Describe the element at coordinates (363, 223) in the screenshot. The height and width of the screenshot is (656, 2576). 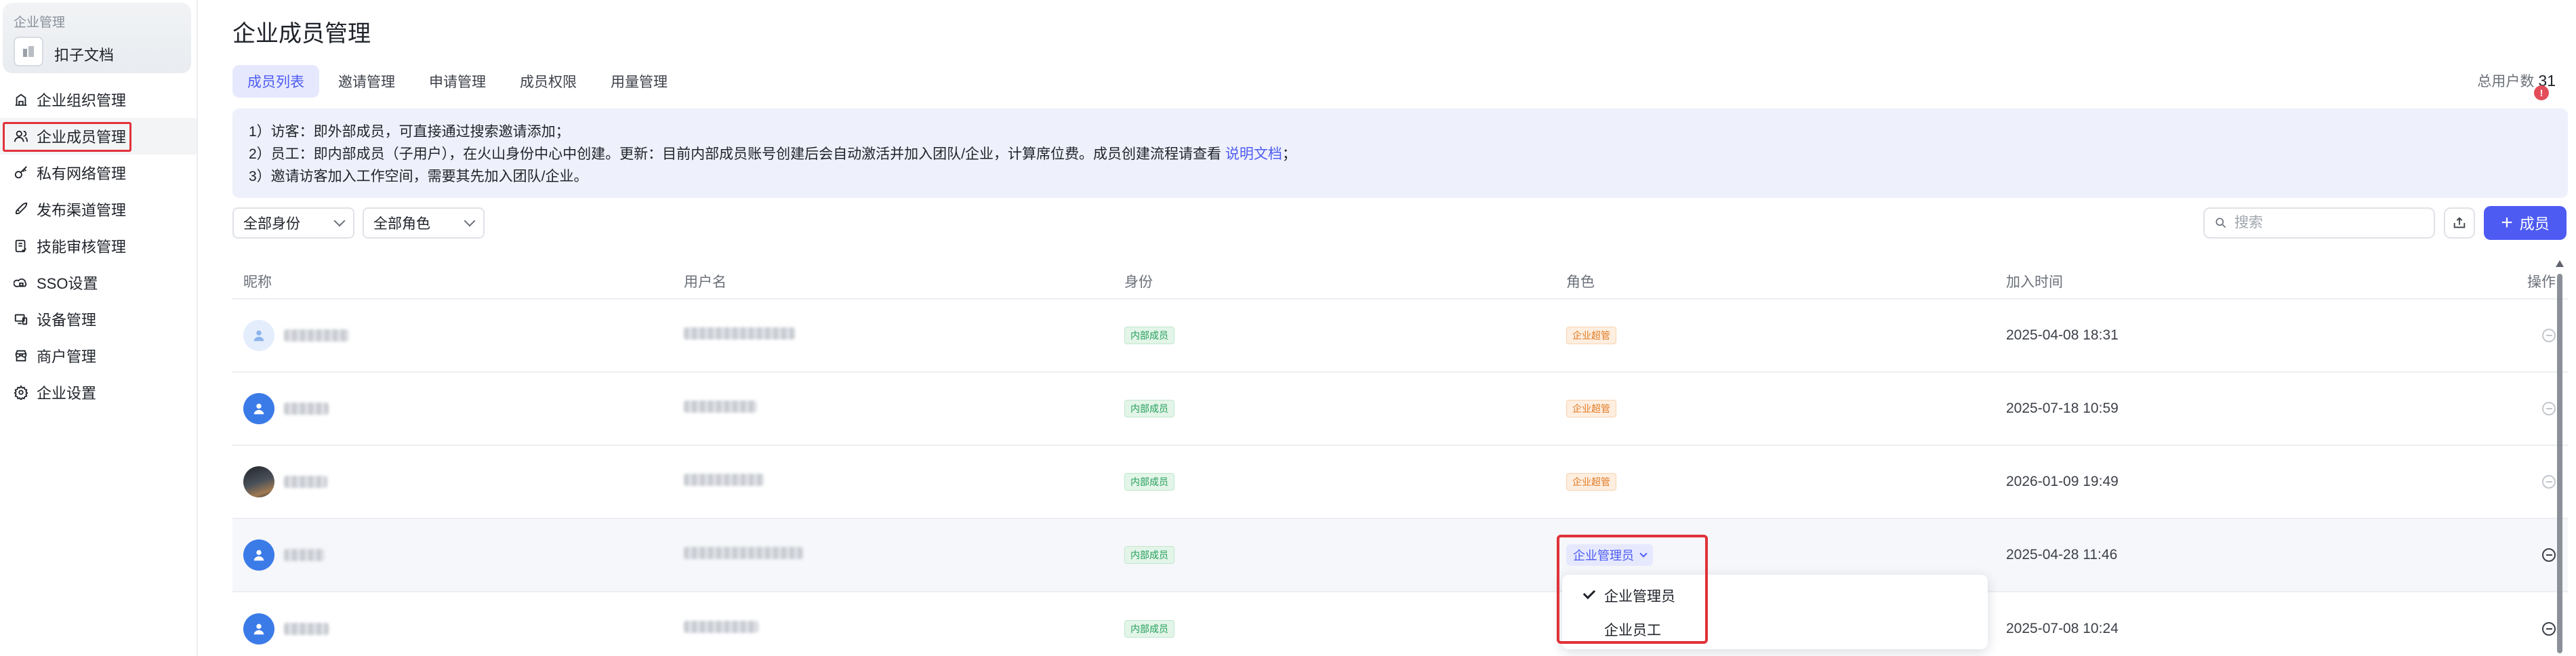
I see `filter-bar: 全部身份 全部角色` at that location.